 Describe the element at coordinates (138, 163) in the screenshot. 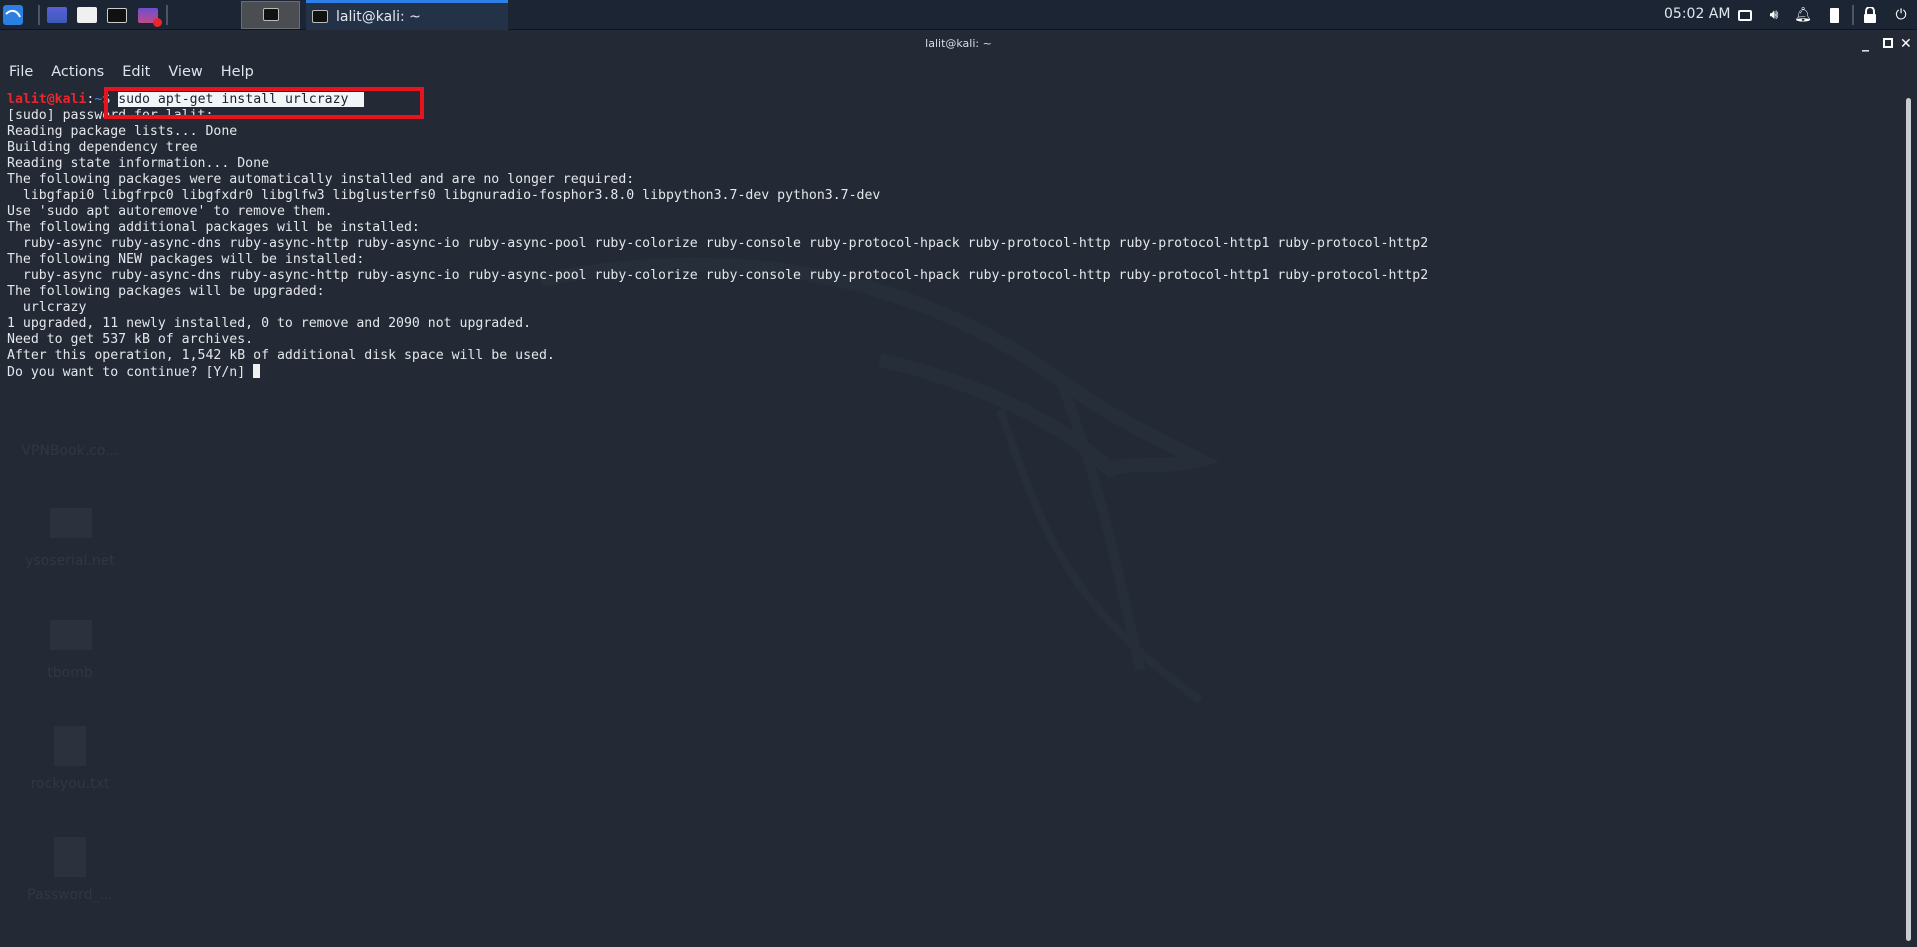

I see `output-line: Reading state information... Done` at that location.